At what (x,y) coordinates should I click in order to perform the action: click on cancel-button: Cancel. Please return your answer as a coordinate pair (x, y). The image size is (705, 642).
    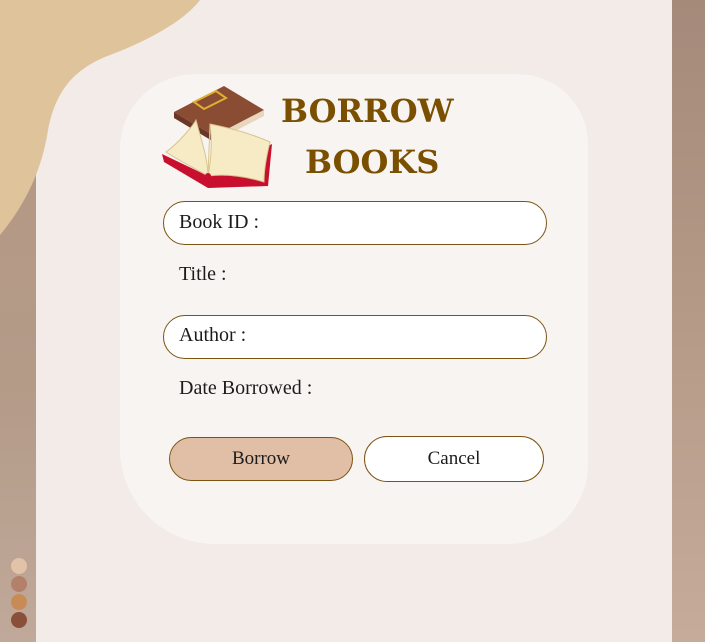
    Looking at the image, I should click on (454, 459).